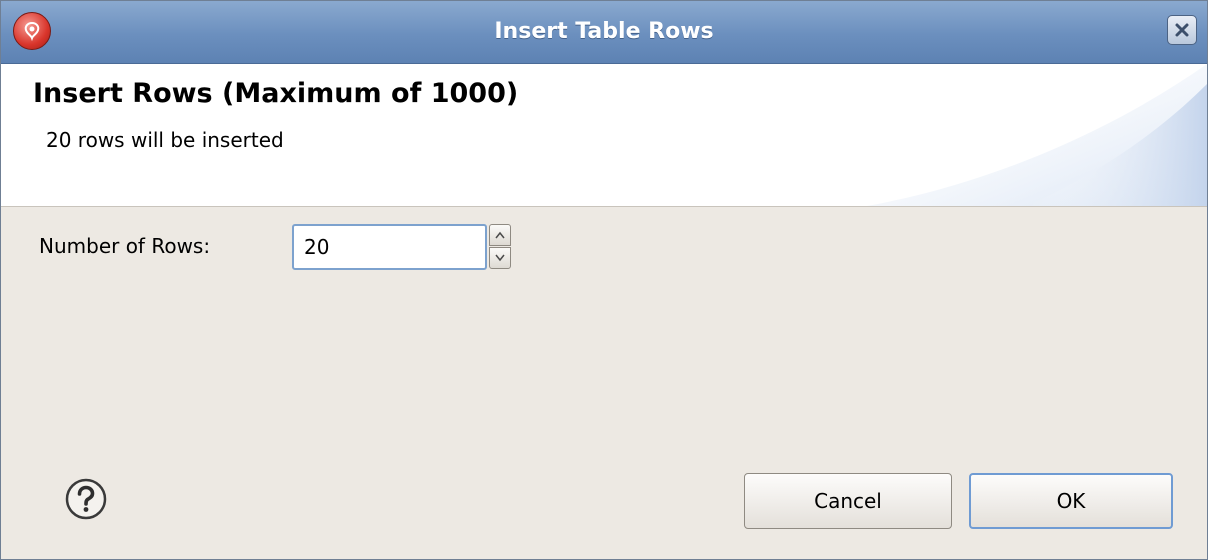 The height and width of the screenshot is (560, 1208). I want to click on help-icon, so click(86, 499).